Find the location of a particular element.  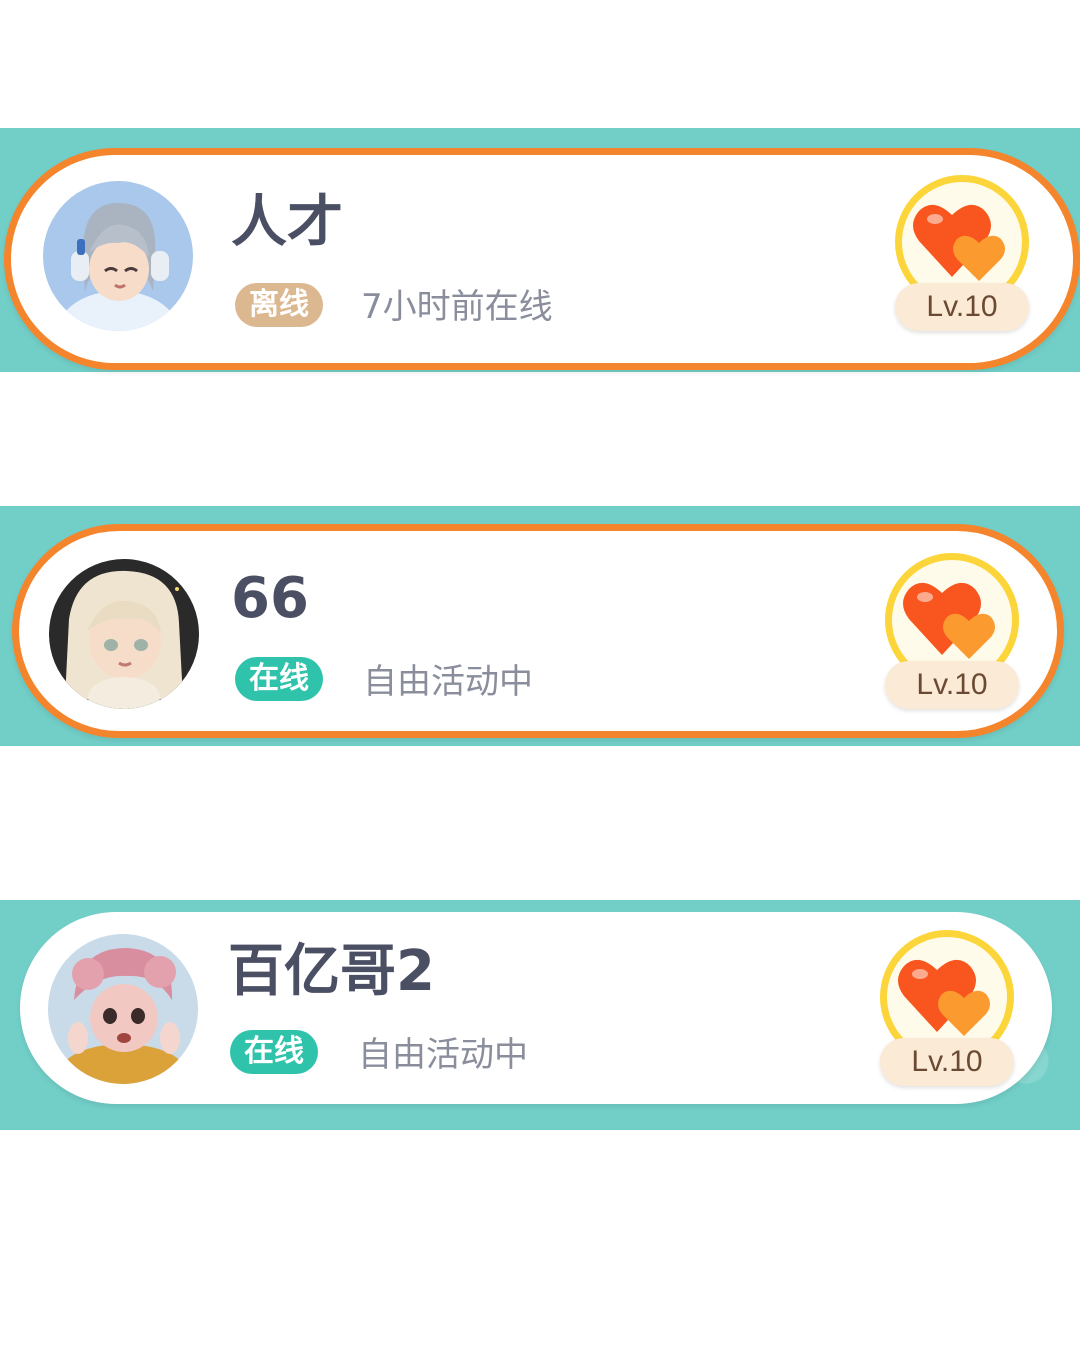

status-badge: 离线 is located at coordinates (279, 305).